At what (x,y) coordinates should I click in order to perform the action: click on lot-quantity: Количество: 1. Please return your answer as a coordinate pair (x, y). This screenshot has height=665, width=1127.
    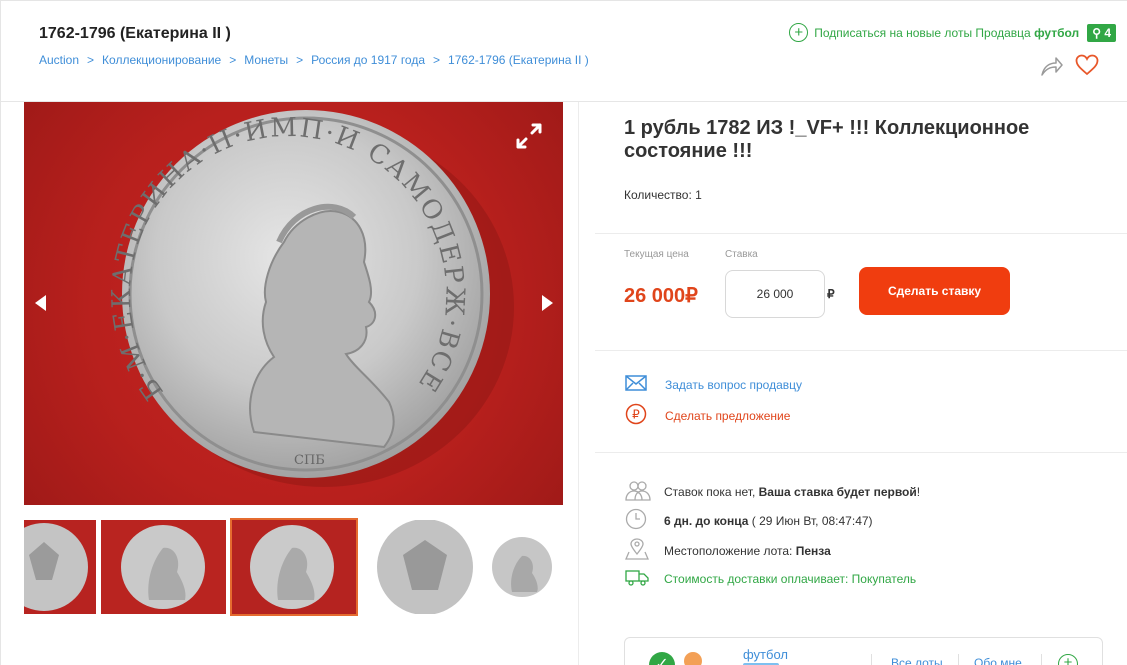
    Looking at the image, I should click on (663, 195).